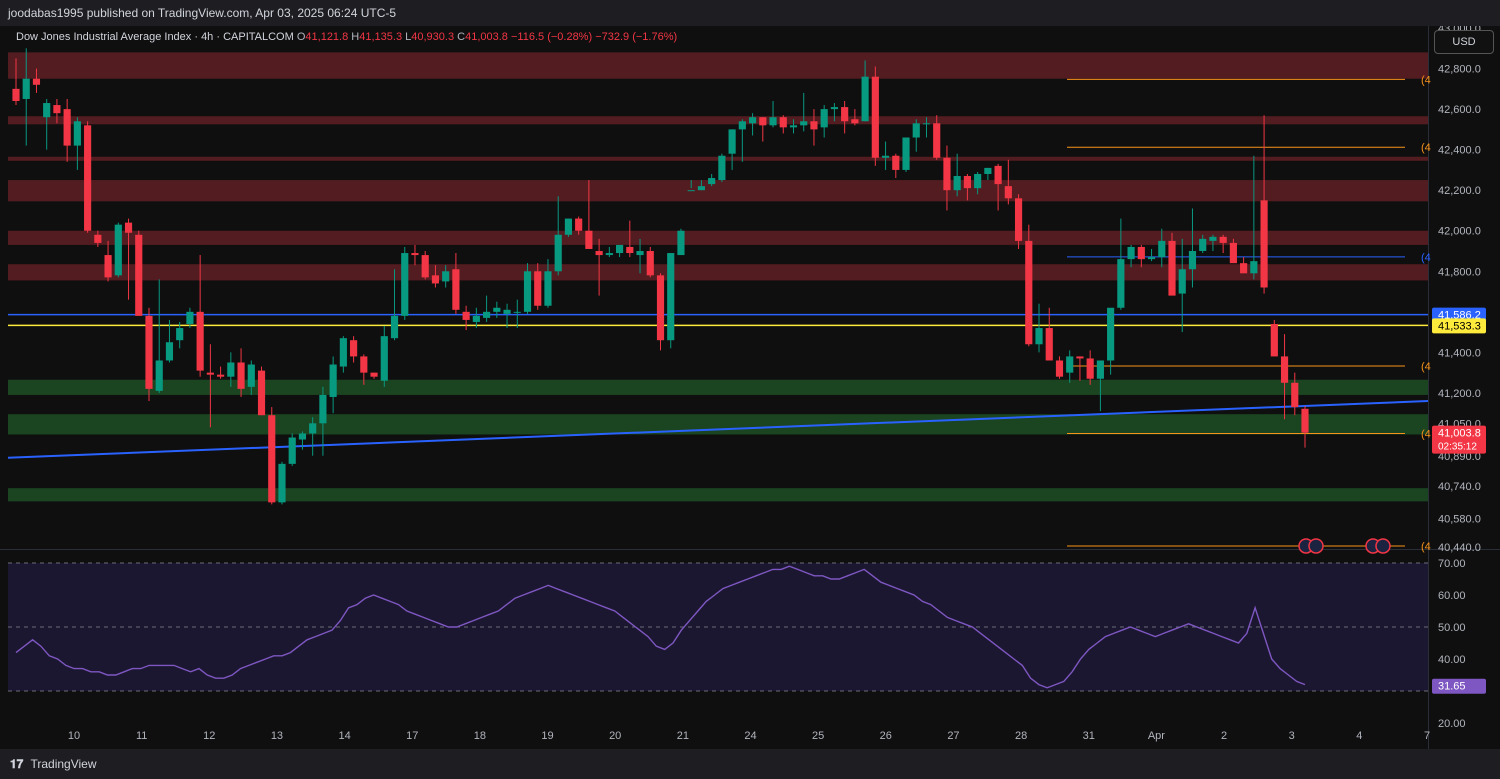 This screenshot has width=1500, height=779. What do you see at coordinates (1427, 736) in the screenshot?
I see `time-tick-label: 7` at bounding box center [1427, 736].